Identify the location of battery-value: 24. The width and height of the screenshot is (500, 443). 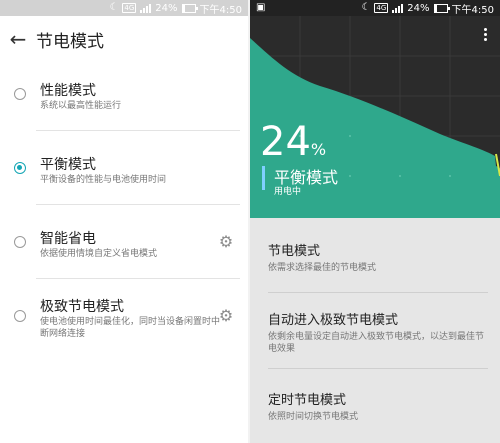
(285, 142).